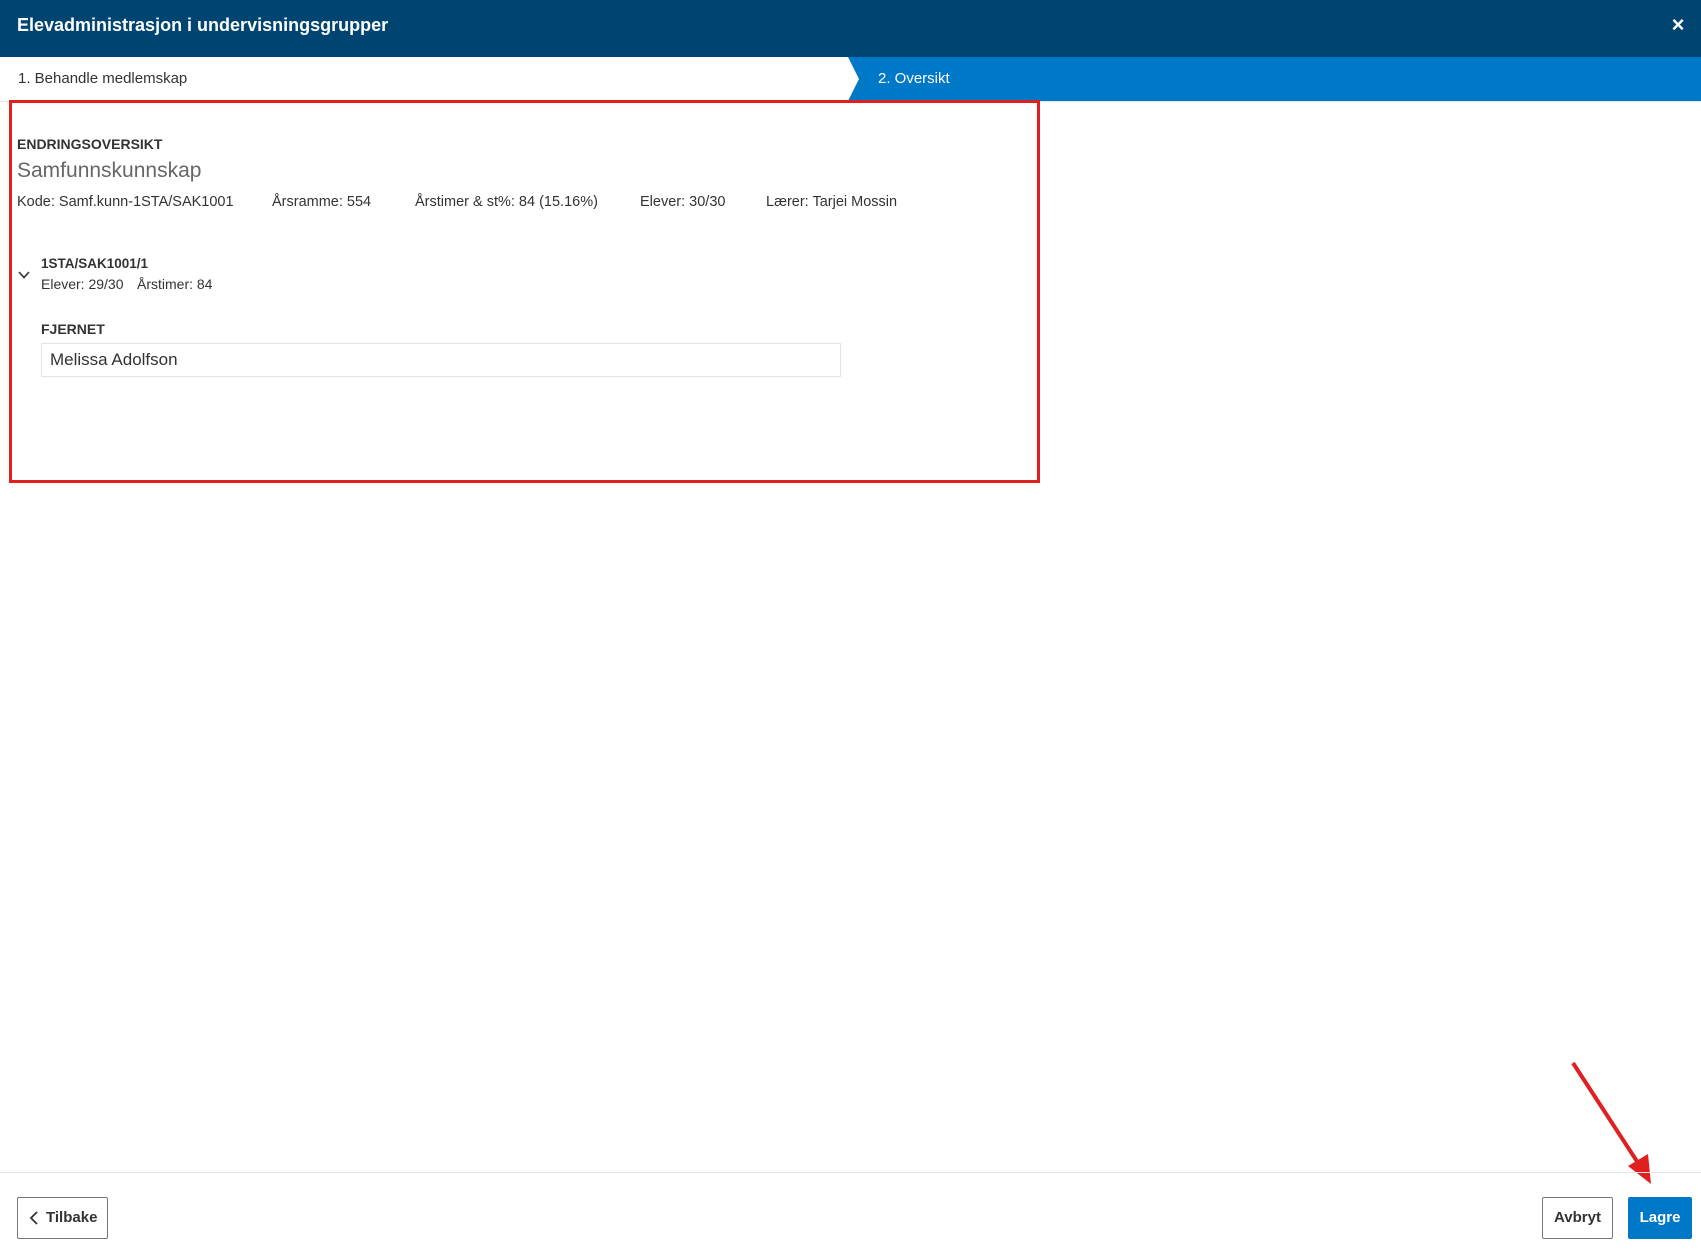 This screenshot has height=1257, width=1701. Describe the element at coordinates (832, 202) in the screenshot. I see `course-teacher: Lærer: Tarjei Mossin` at that location.